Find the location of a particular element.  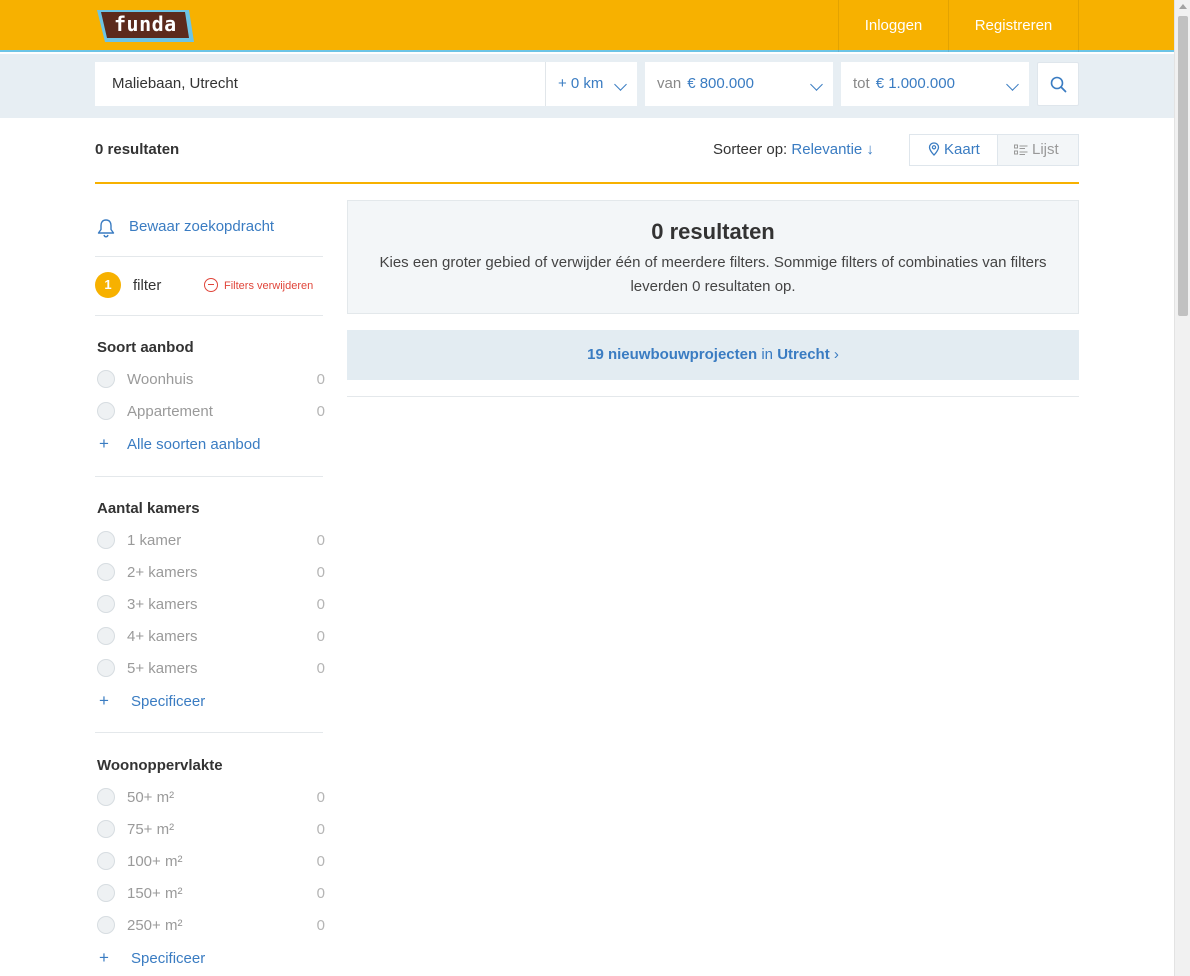

filter-option: Woonhuis 0 is located at coordinates (211, 379).